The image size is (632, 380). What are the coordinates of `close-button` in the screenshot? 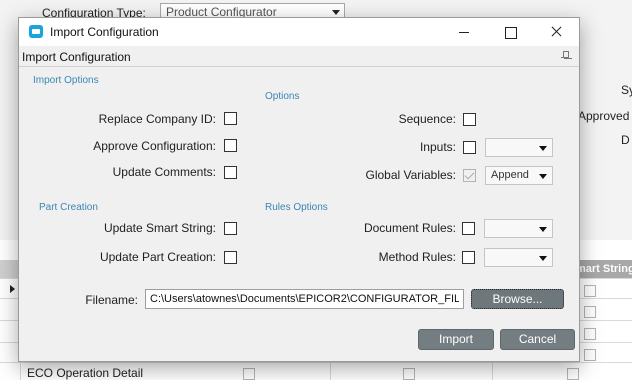 It's located at (556, 32).